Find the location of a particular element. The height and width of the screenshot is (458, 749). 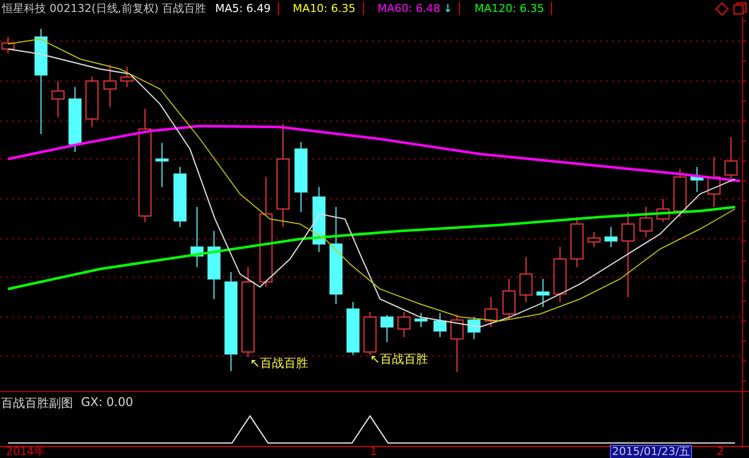

cursor-date: 2015/01/23/五 is located at coordinates (651, 452).